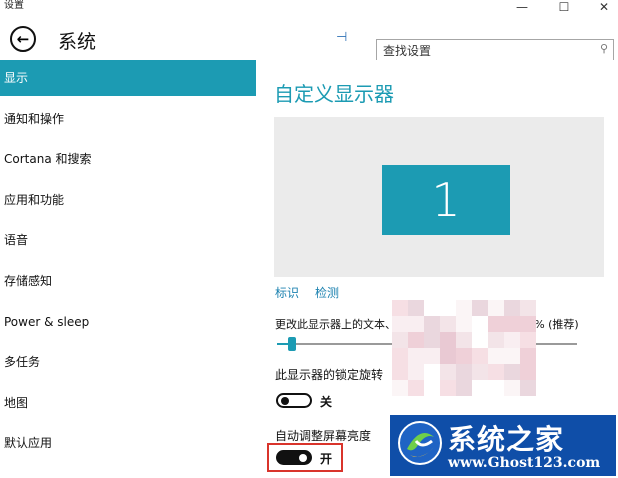 The height and width of the screenshot is (478, 618). I want to click on watermark-url: www.Ghost123.com, so click(524, 463).